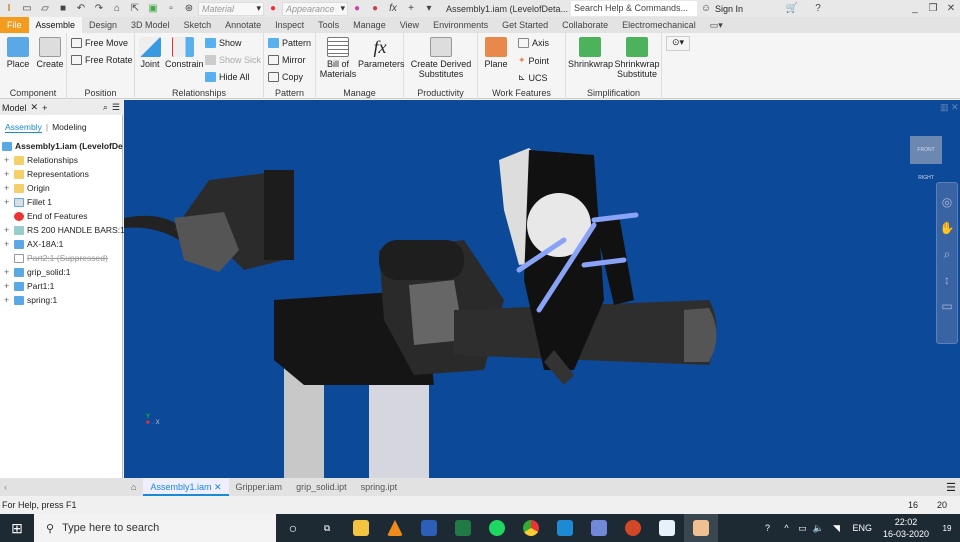 This screenshot has height=542, width=960. Describe the element at coordinates (135, 9) in the screenshot. I see `select-icon: ⇱` at that location.